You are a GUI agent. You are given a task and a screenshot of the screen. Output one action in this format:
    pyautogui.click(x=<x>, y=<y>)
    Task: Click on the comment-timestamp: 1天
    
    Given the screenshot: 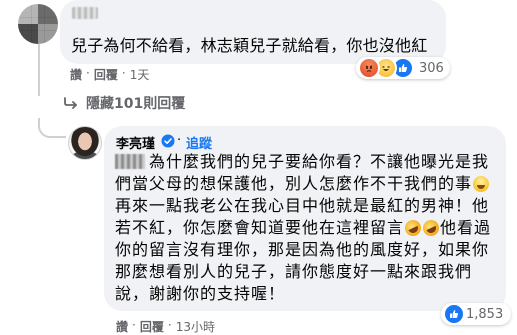 What is the action you would take?
    pyautogui.click(x=140, y=74)
    